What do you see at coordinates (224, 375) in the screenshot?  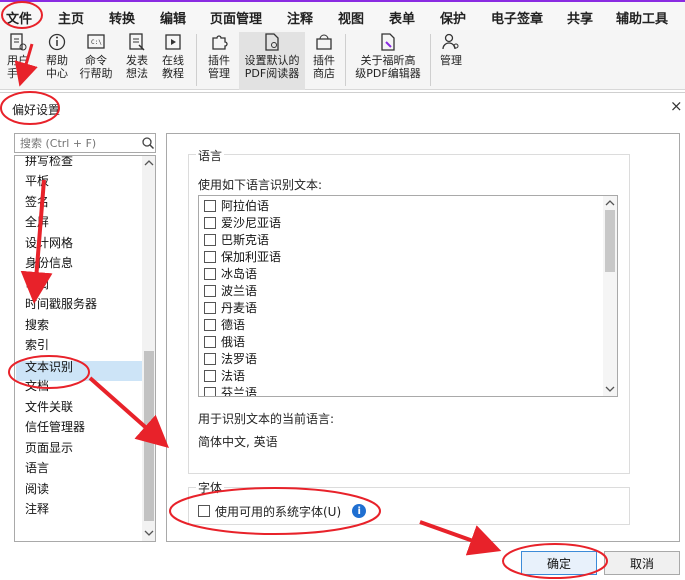 I see `language-option: 法语` at bounding box center [224, 375].